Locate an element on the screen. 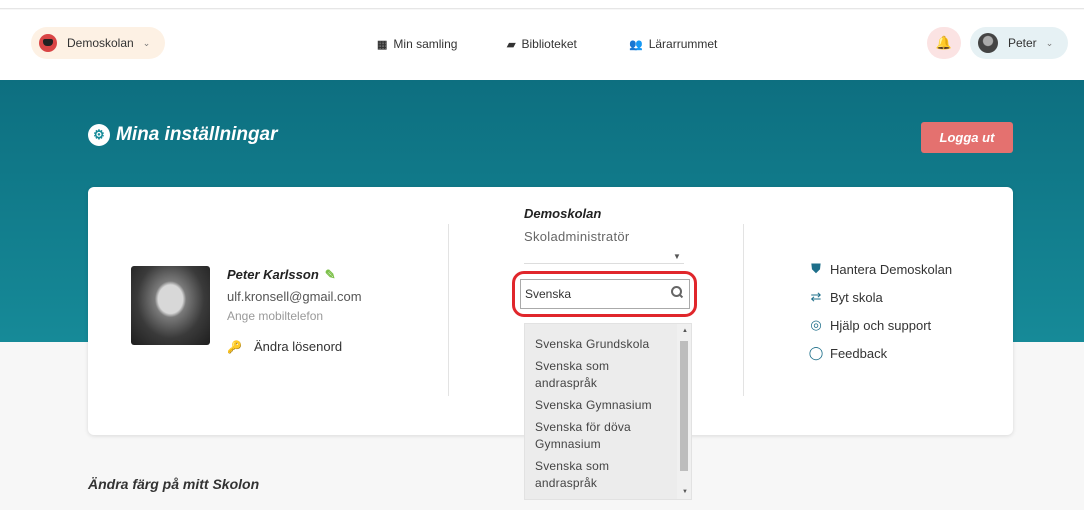  link-label: Hjälp och support is located at coordinates (881, 325).